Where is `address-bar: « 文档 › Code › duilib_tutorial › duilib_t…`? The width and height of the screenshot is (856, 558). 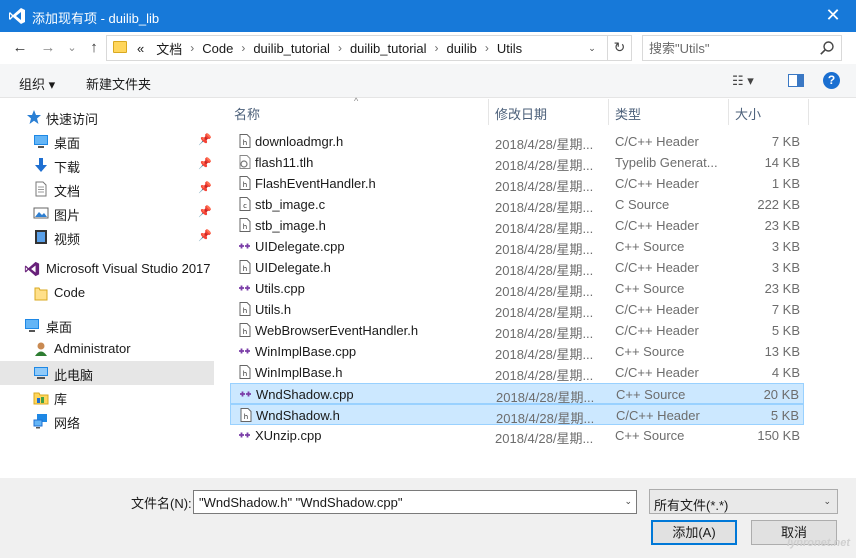 address-bar: « 文档 › Code › duilib_tutorial › duilib_t… is located at coordinates (369, 48).